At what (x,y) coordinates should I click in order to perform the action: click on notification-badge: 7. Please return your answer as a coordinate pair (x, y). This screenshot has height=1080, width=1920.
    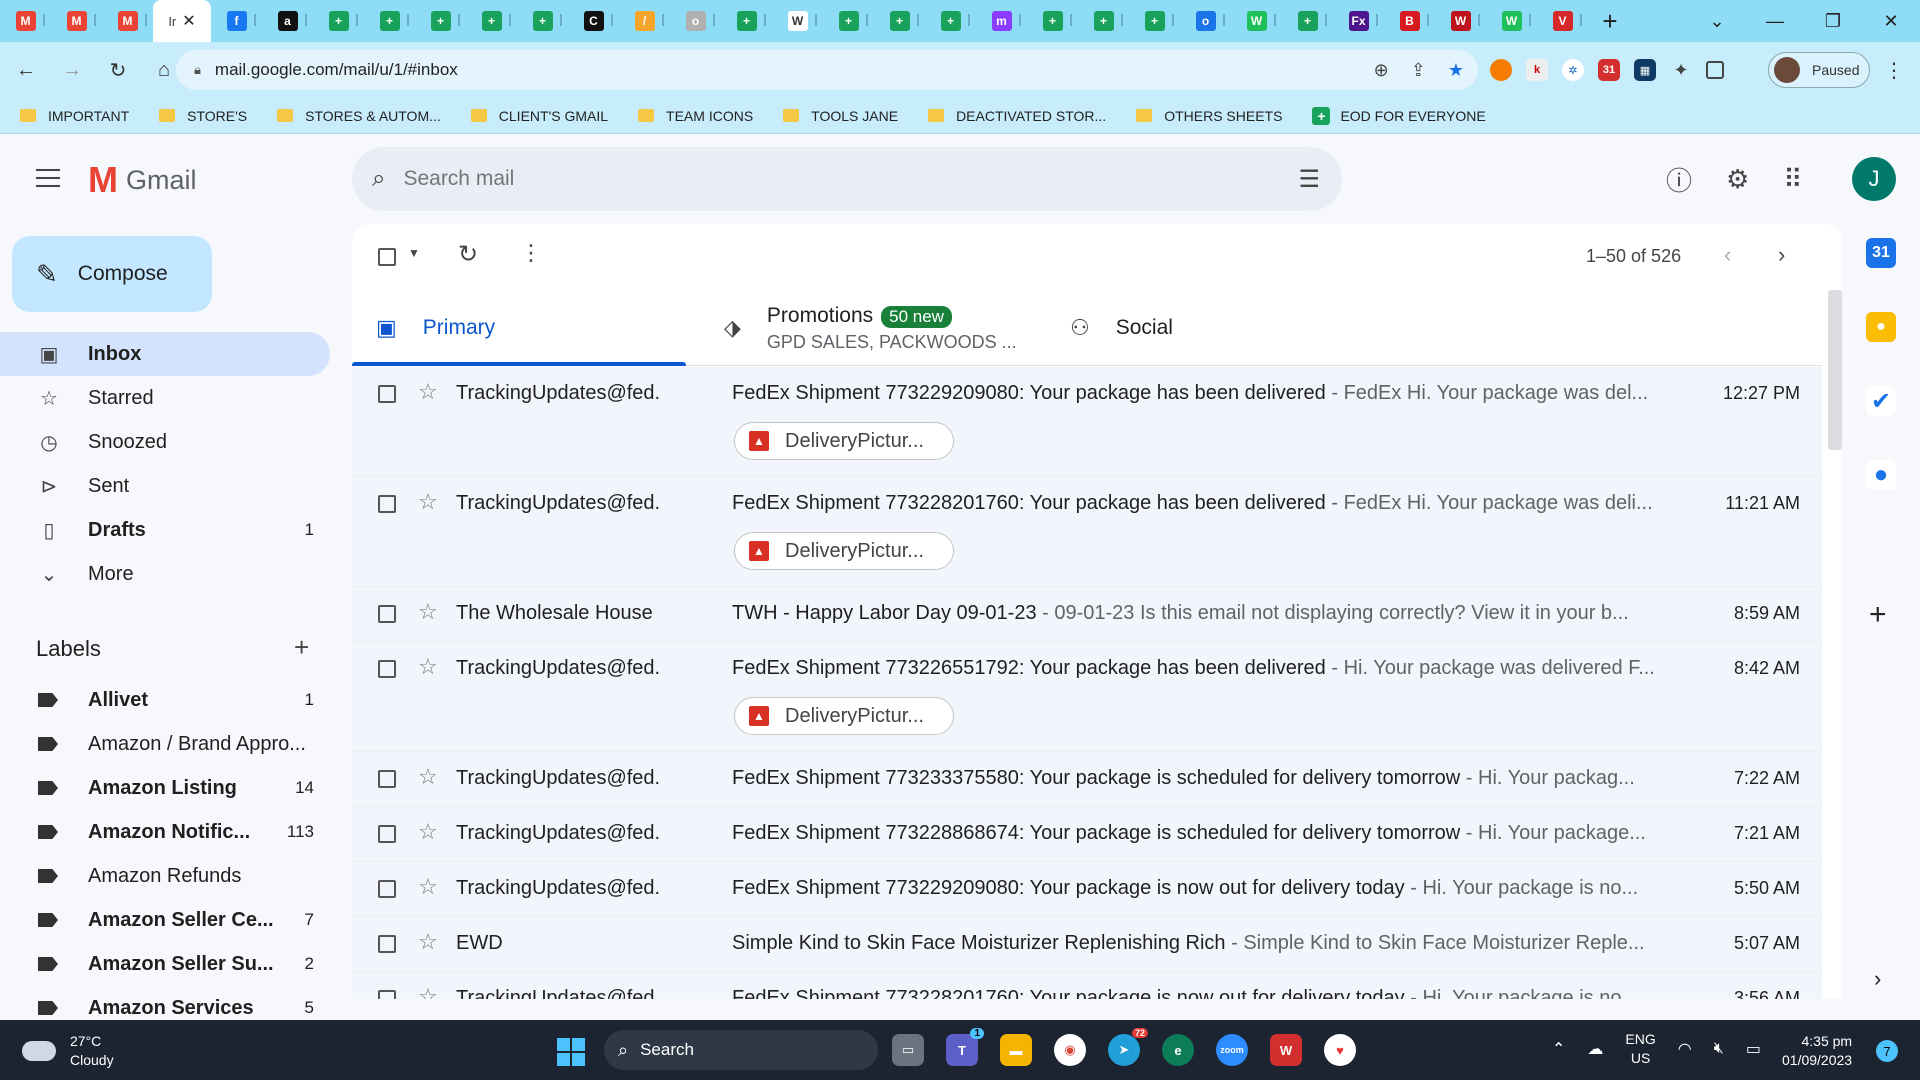
    Looking at the image, I should click on (1887, 1051).